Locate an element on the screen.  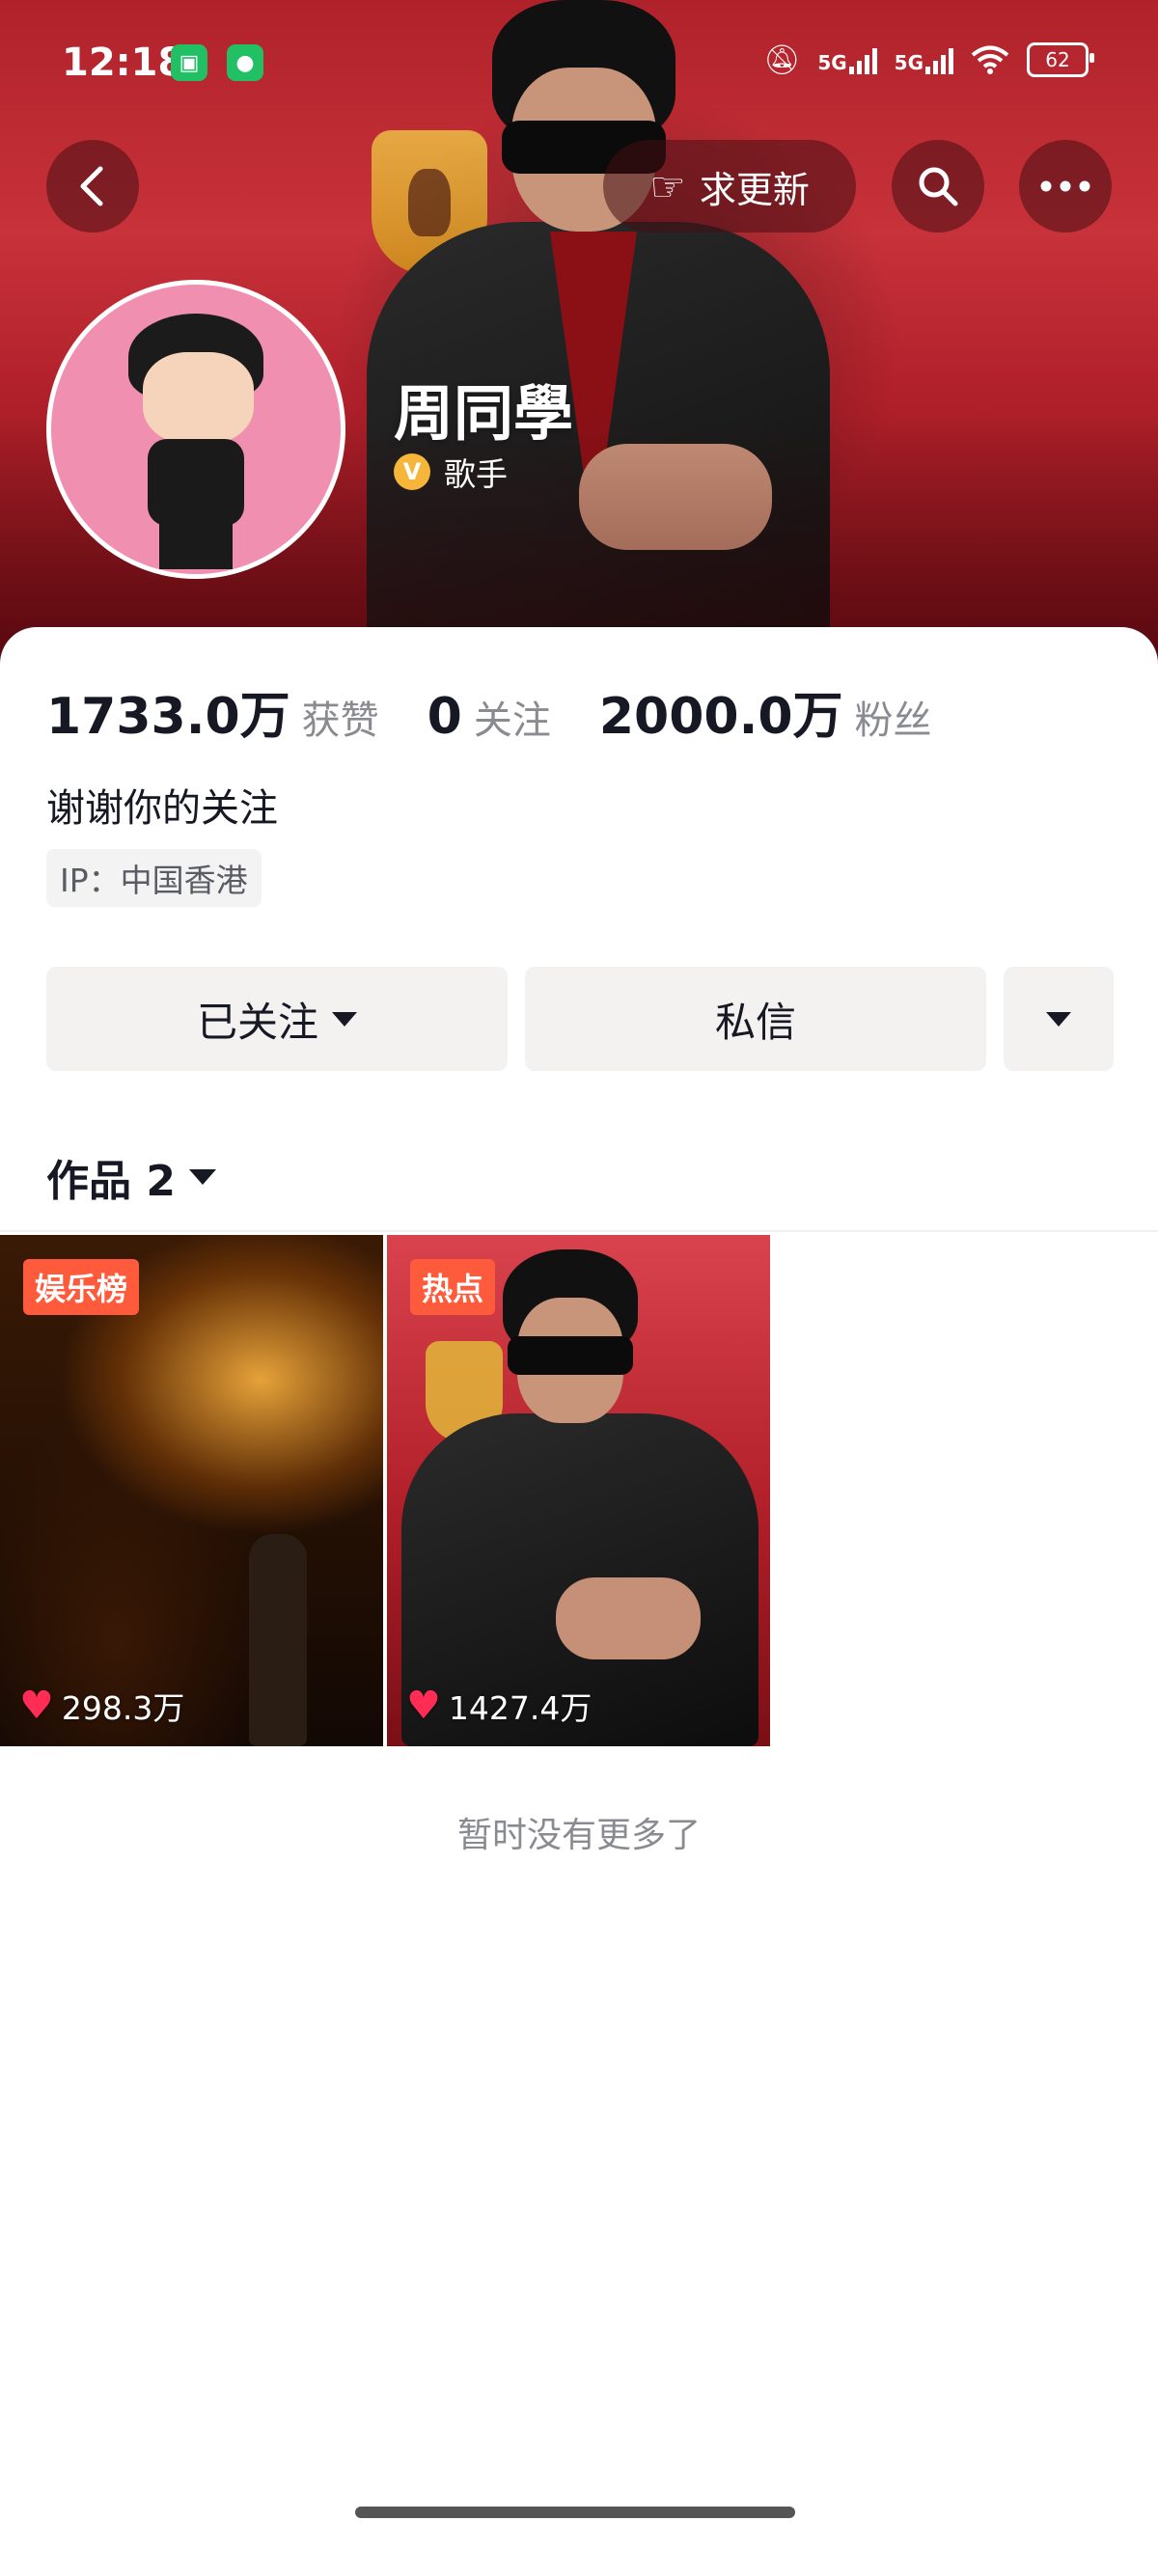
search-icon is located at coordinates (938, 187).